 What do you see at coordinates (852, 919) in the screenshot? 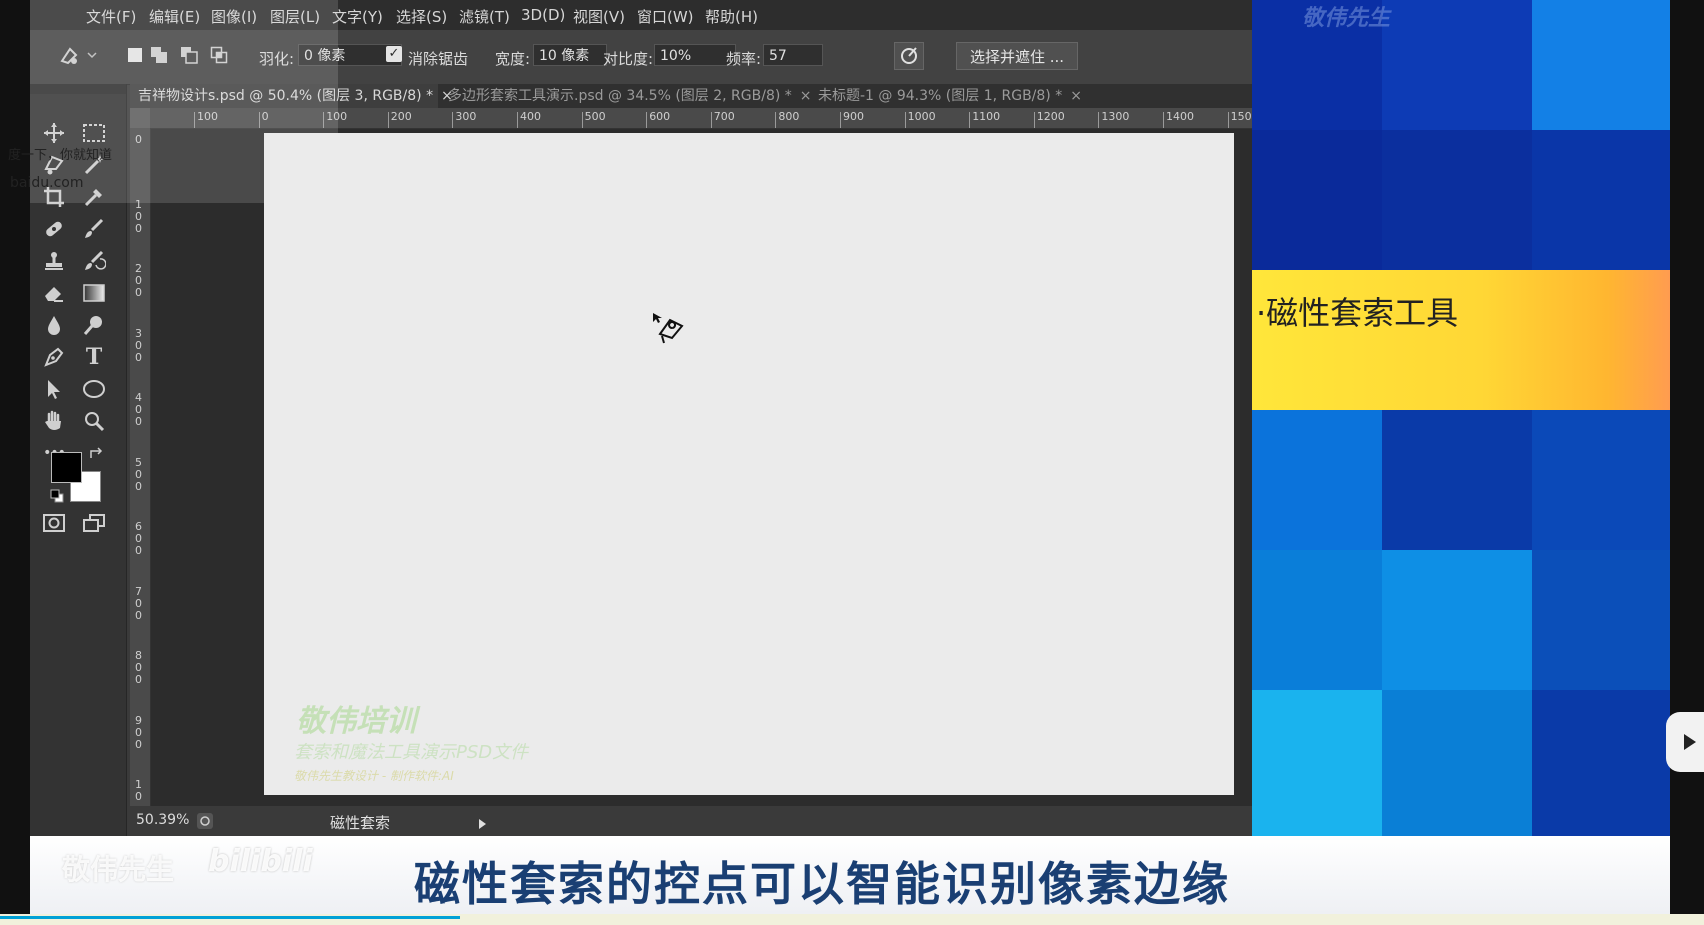
I see `progress-strip` at bounding box center [852, 919].